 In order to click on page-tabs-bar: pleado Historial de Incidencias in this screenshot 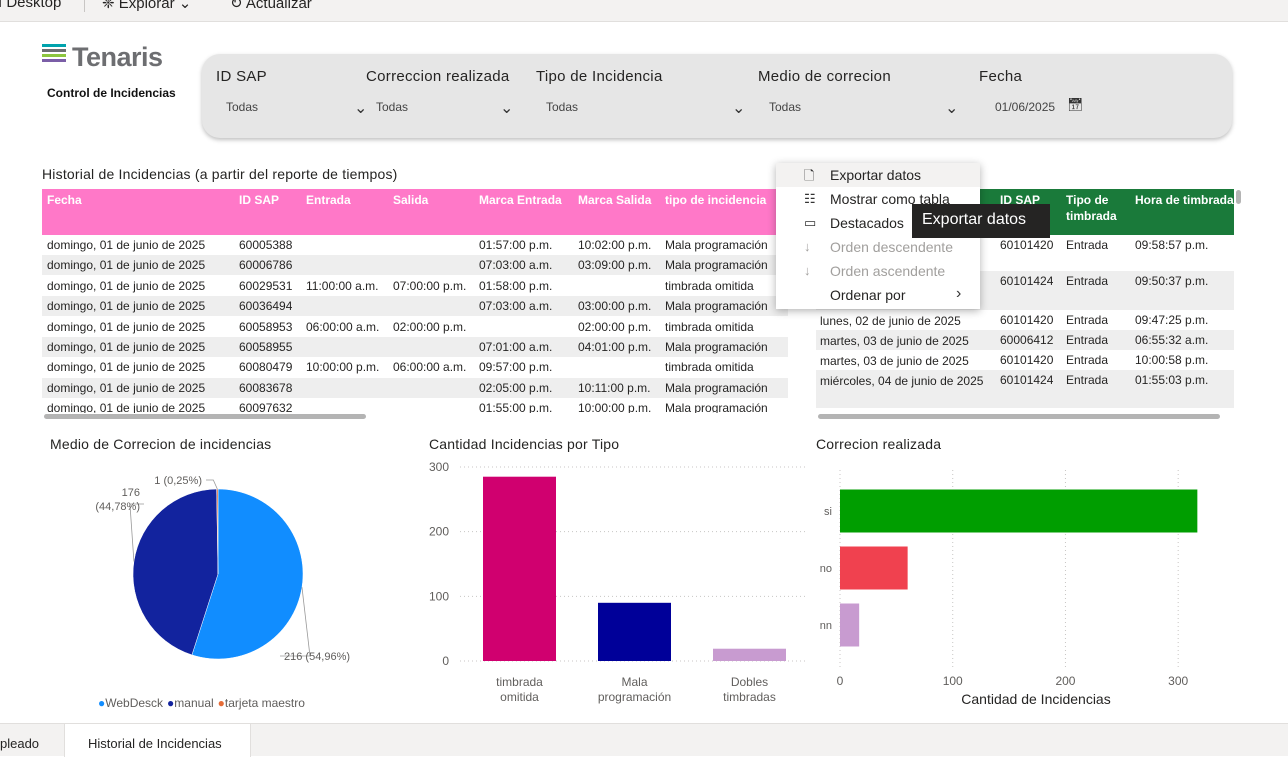, I will do `click(644, 740)`.